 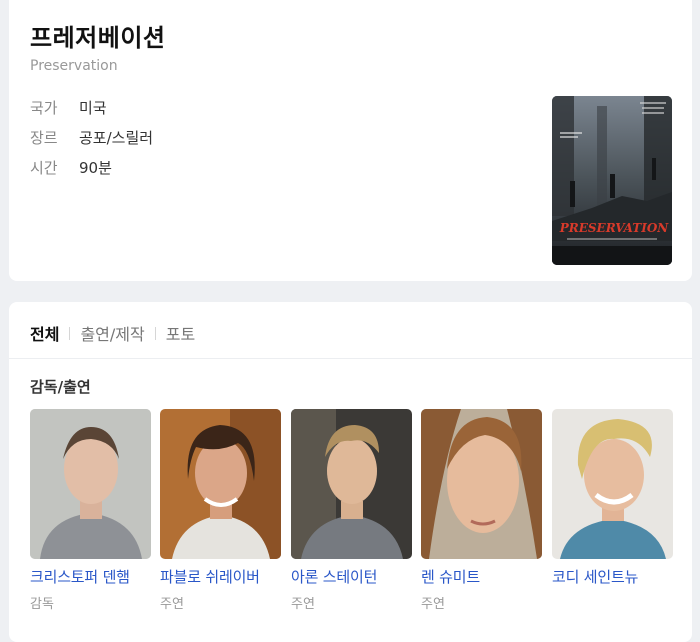 I want to click on info-label: 국가, so click(x=44, y=108).